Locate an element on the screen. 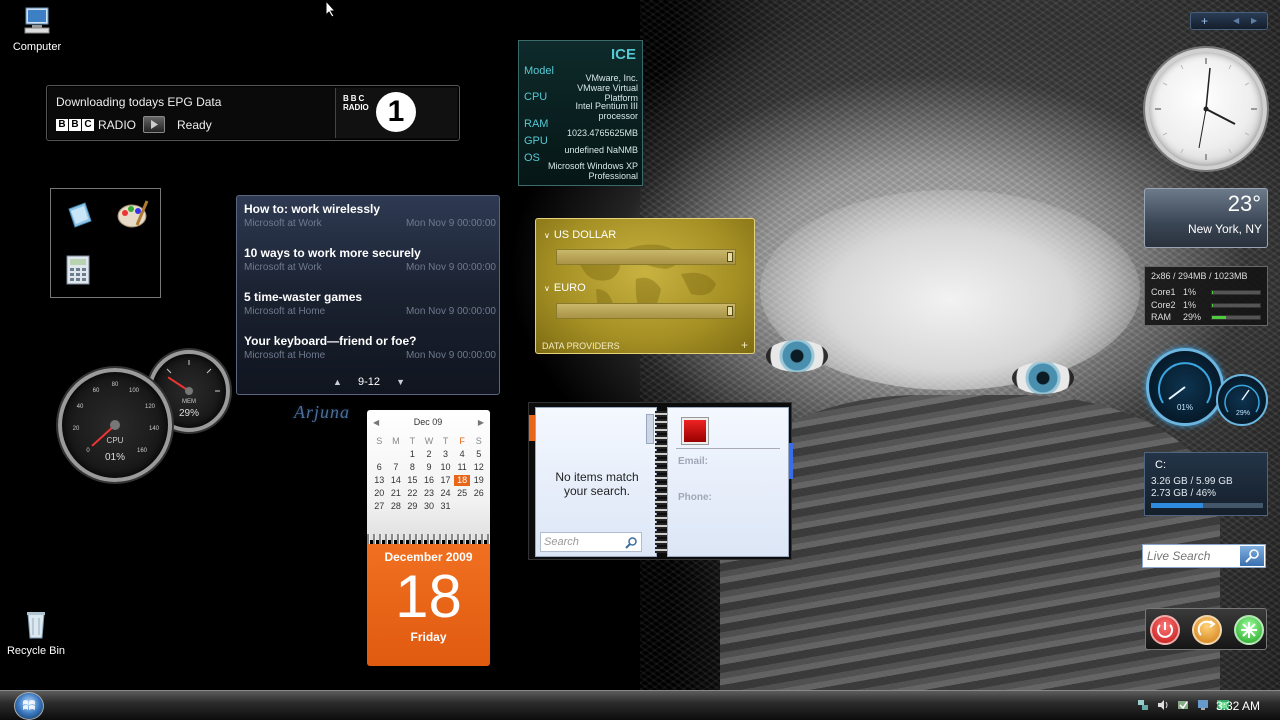 This screenshot has width=1280, height=720. live-search-gadget is located at coordinates (1204, 556).